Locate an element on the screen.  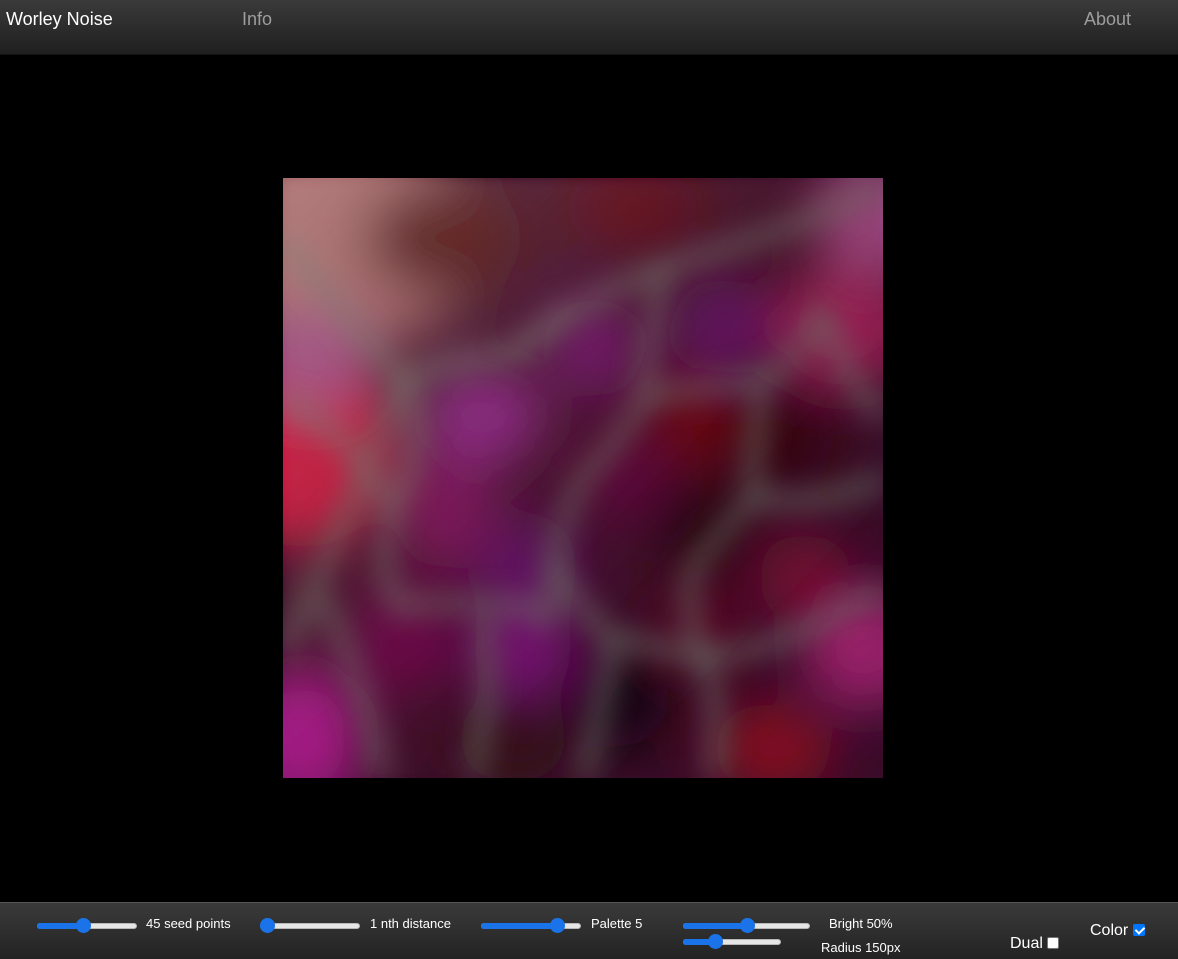
nth-distance-slider is located at coordinates (310, 926).